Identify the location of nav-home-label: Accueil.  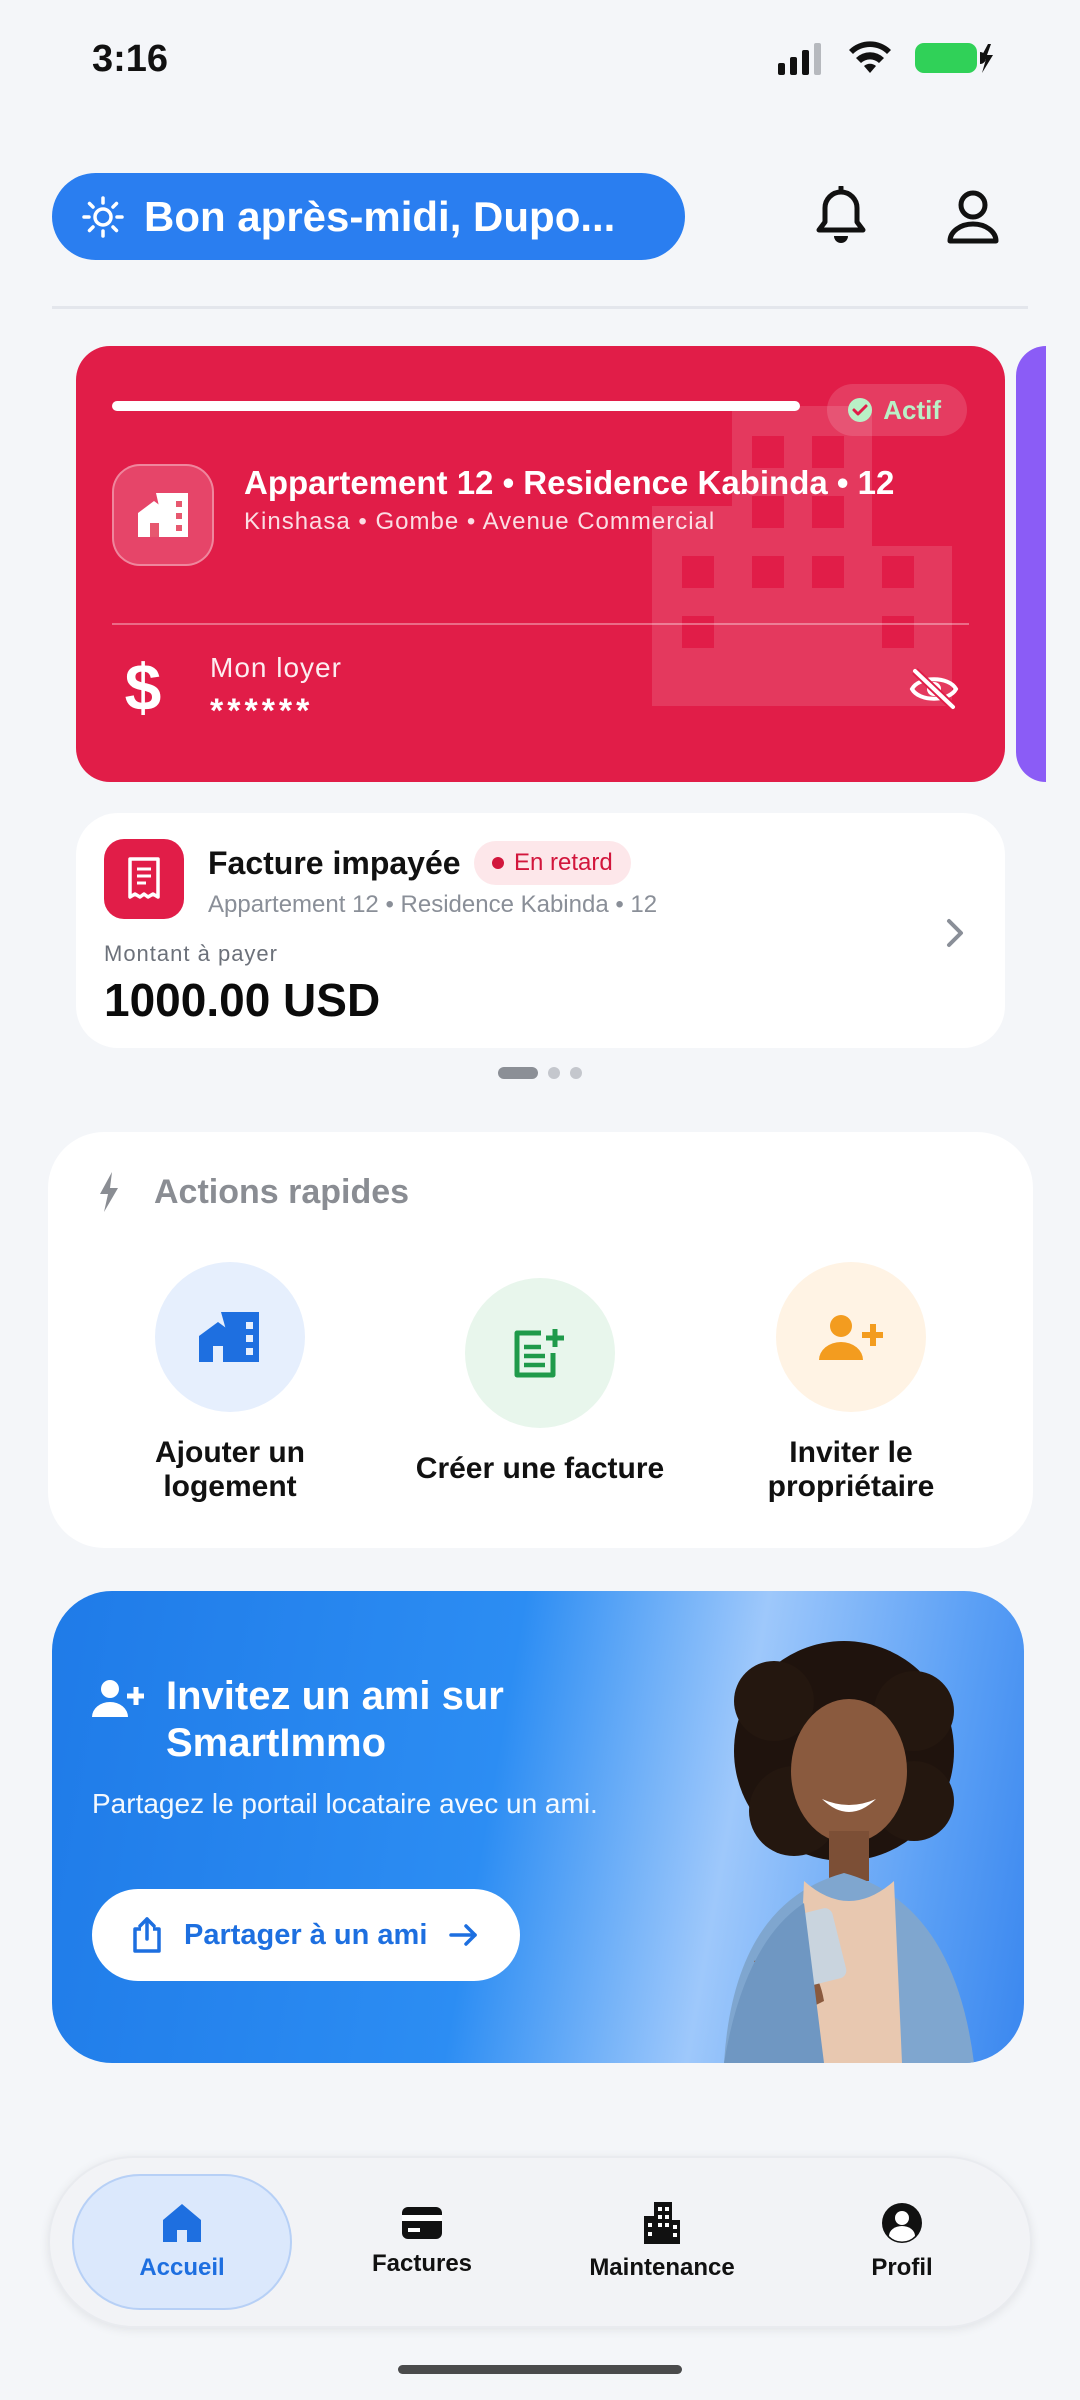
(182, 2267).